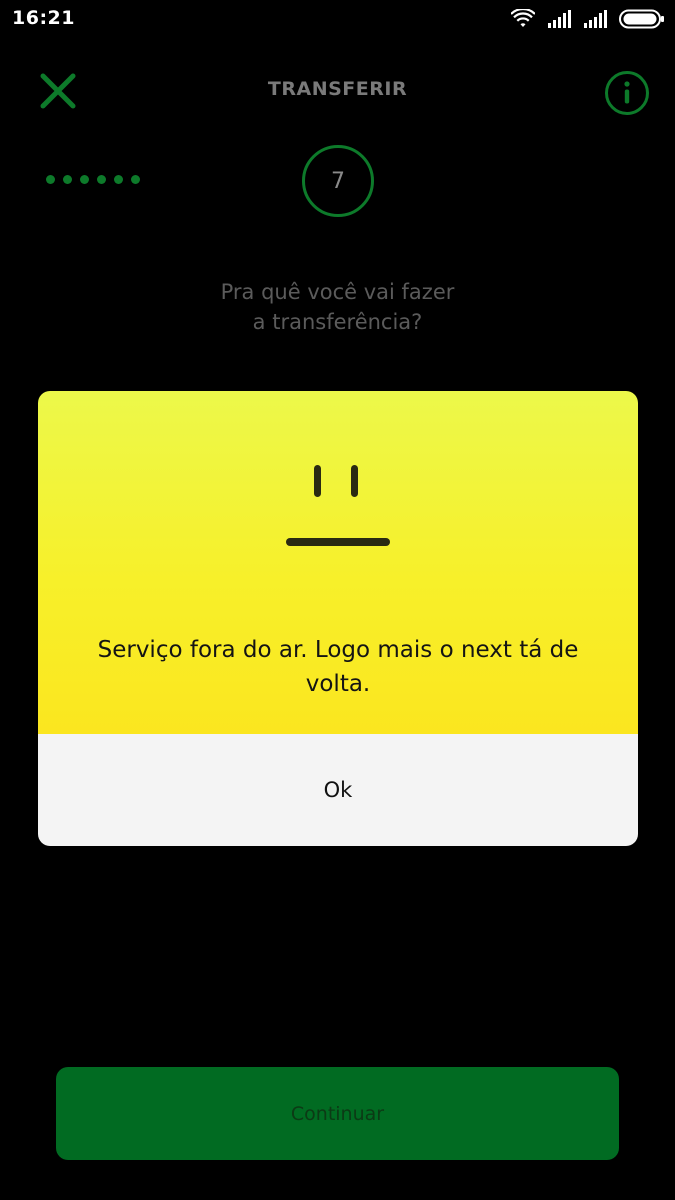  What do you see at coordinates (43, 18) in the screenshot?
I see `status-time: 16:21` at bounding box center [43, 18].